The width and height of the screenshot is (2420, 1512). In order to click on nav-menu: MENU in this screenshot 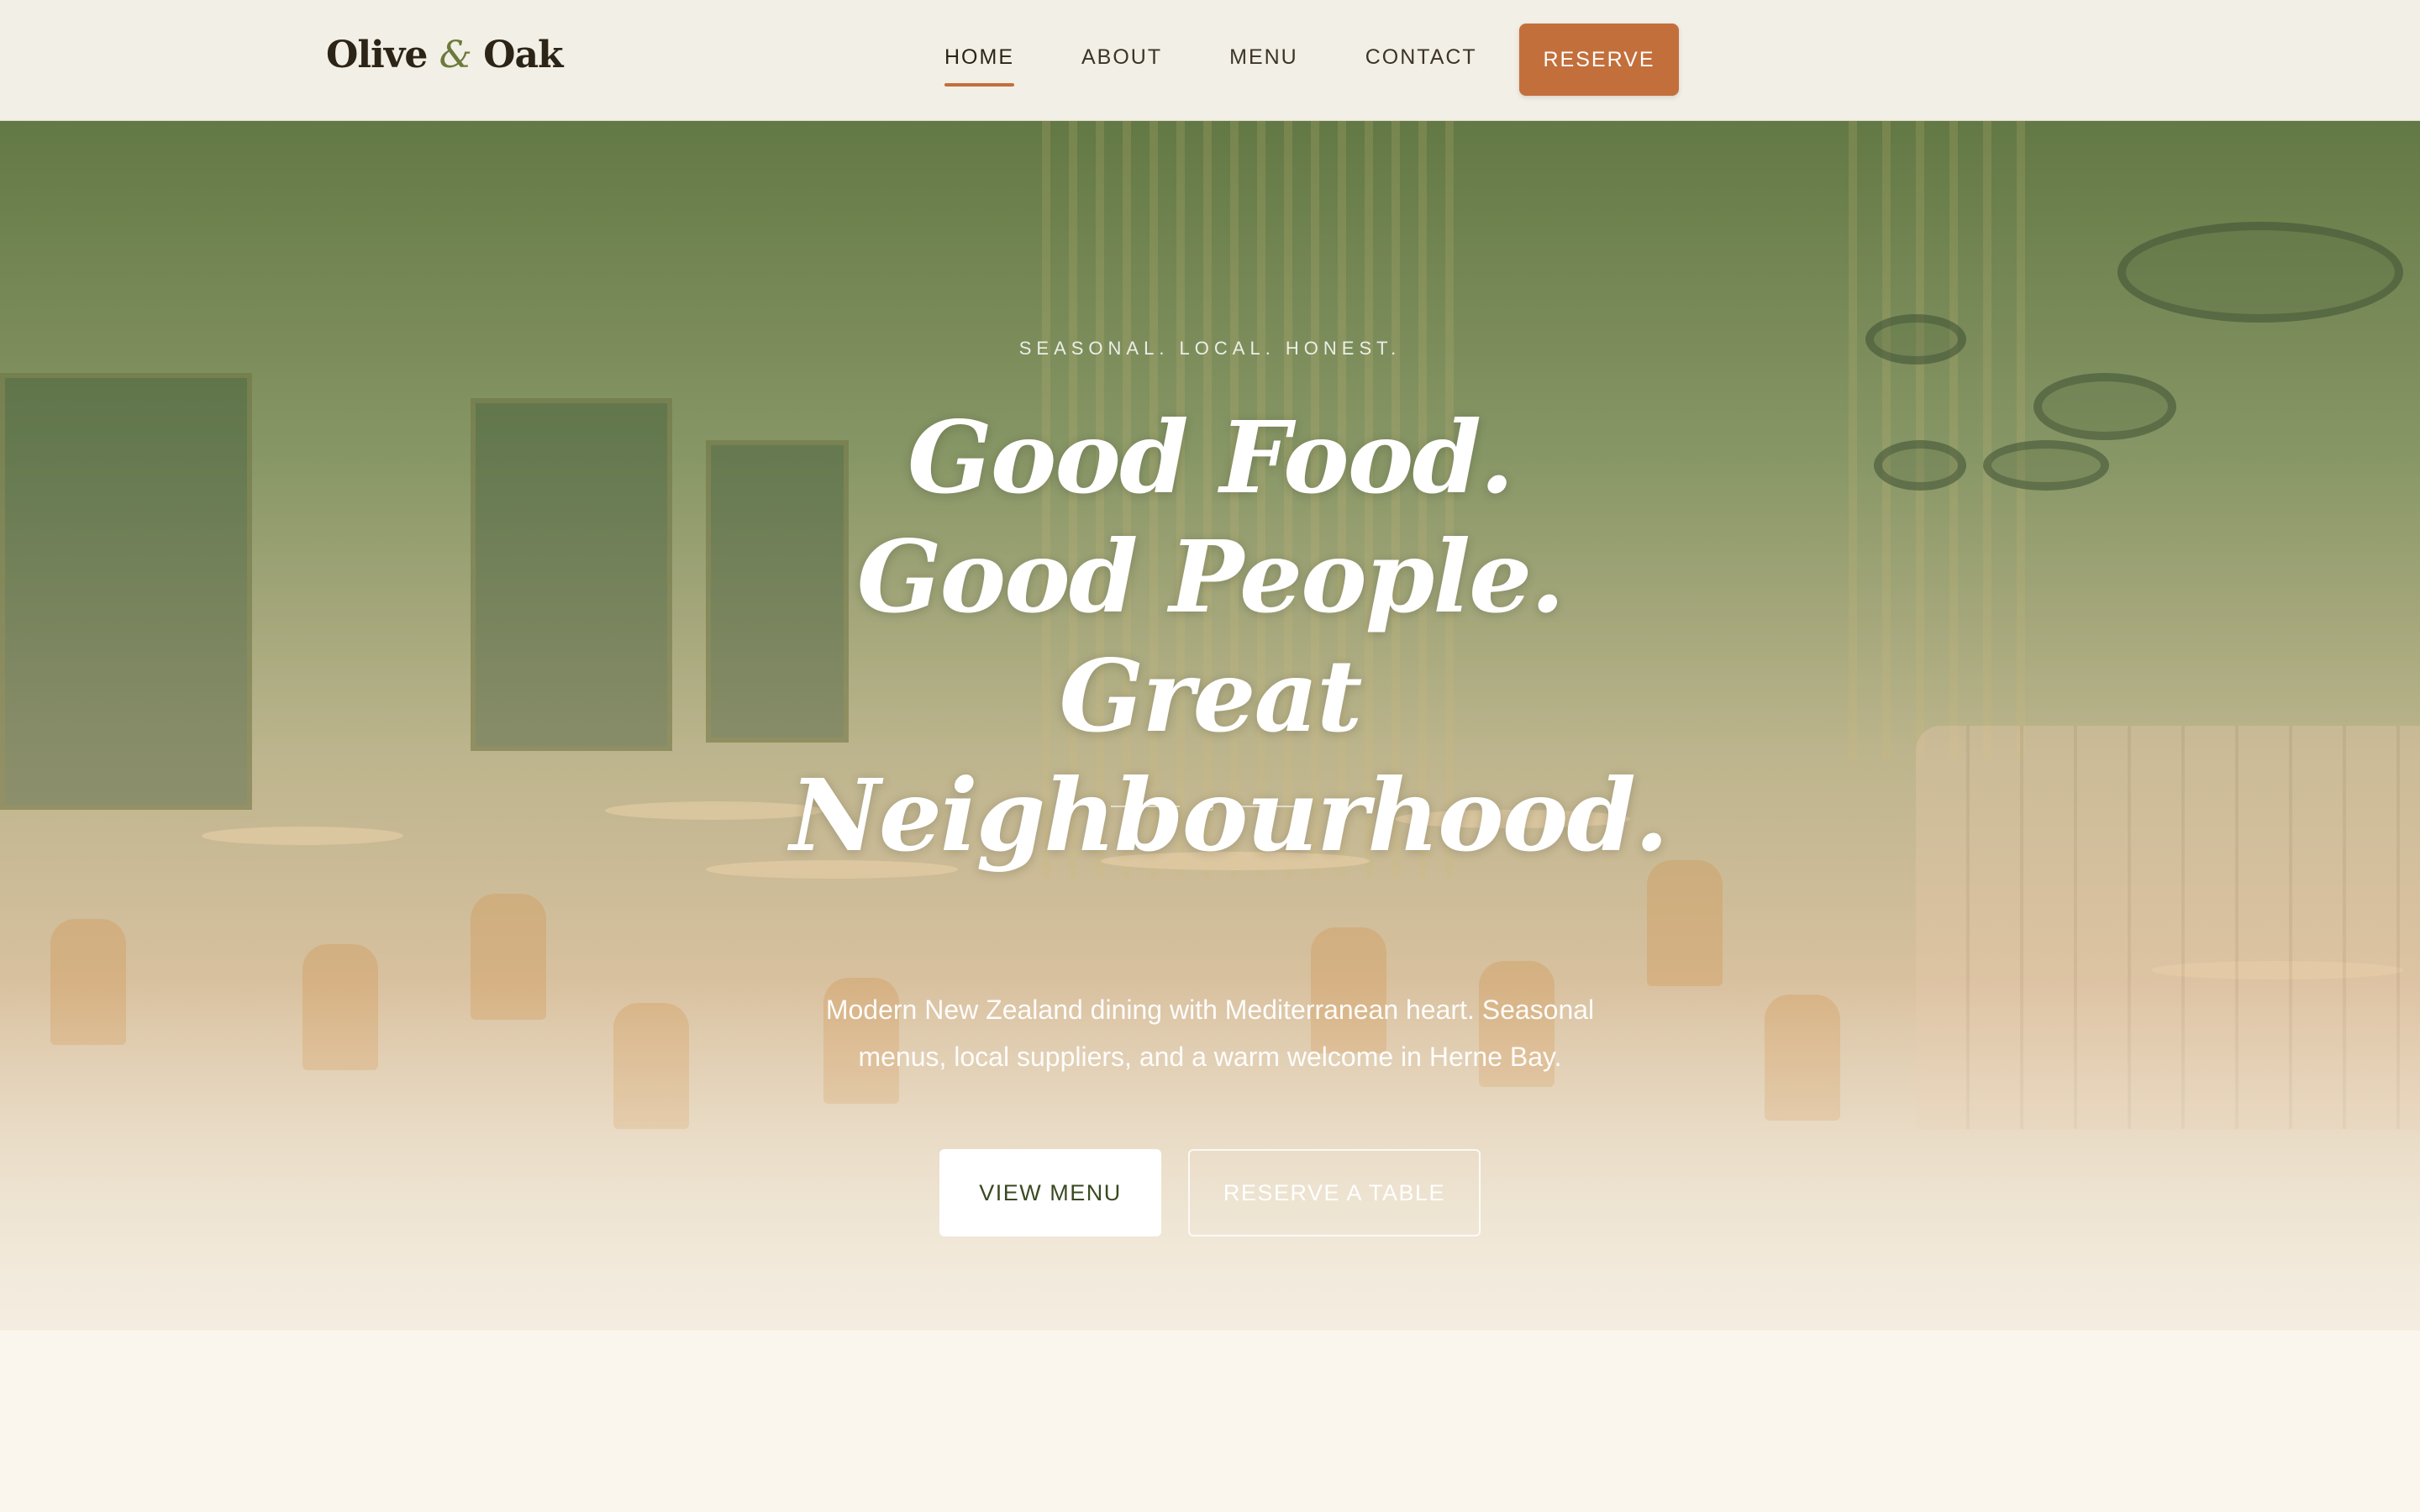, I will do `click(1263, 57)`.